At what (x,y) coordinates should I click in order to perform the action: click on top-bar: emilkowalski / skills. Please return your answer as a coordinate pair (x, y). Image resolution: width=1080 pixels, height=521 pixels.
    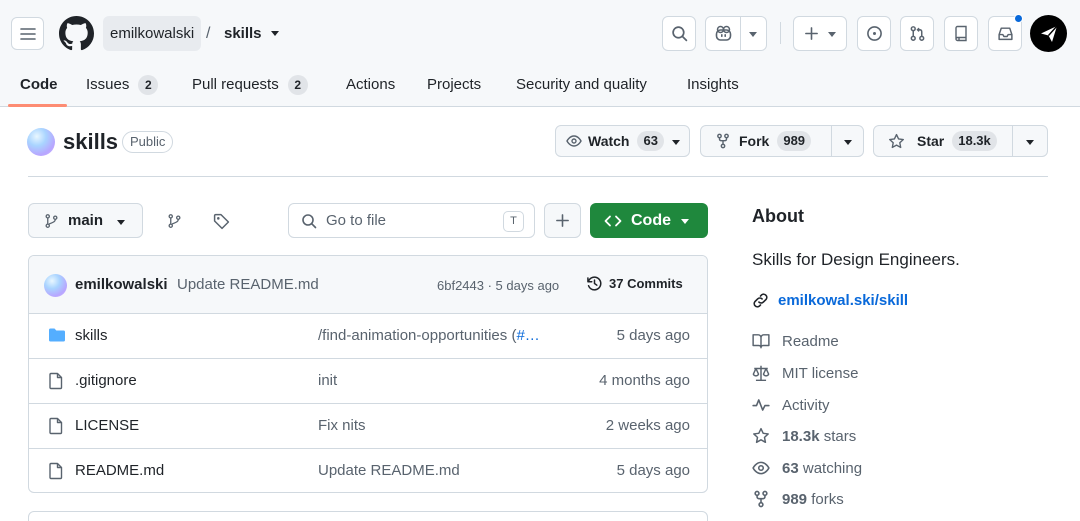
    Looking at the image, I should click on (540, 31).